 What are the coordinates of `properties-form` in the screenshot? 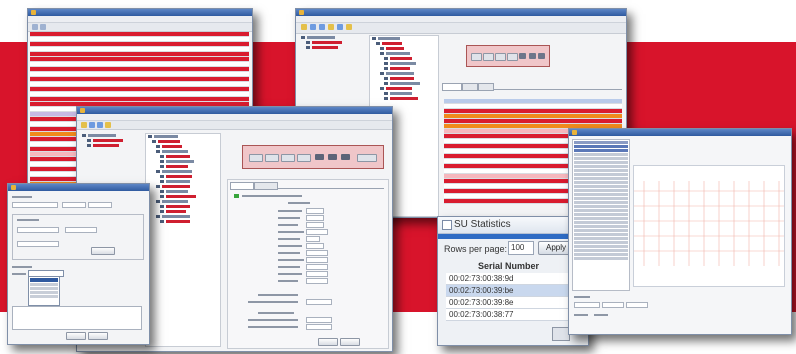 It's located at (308, 264).